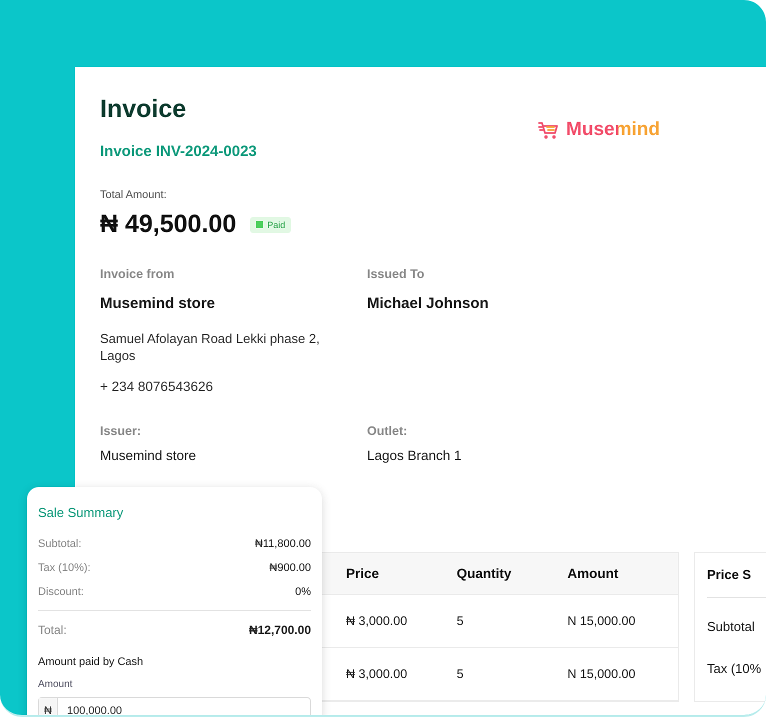 Image resolution: width=766 pixels, height=717 pixels. Describe the element at coordinates (387, 431) in the screenshot. I see `detail-label: Outlet:` at that location.